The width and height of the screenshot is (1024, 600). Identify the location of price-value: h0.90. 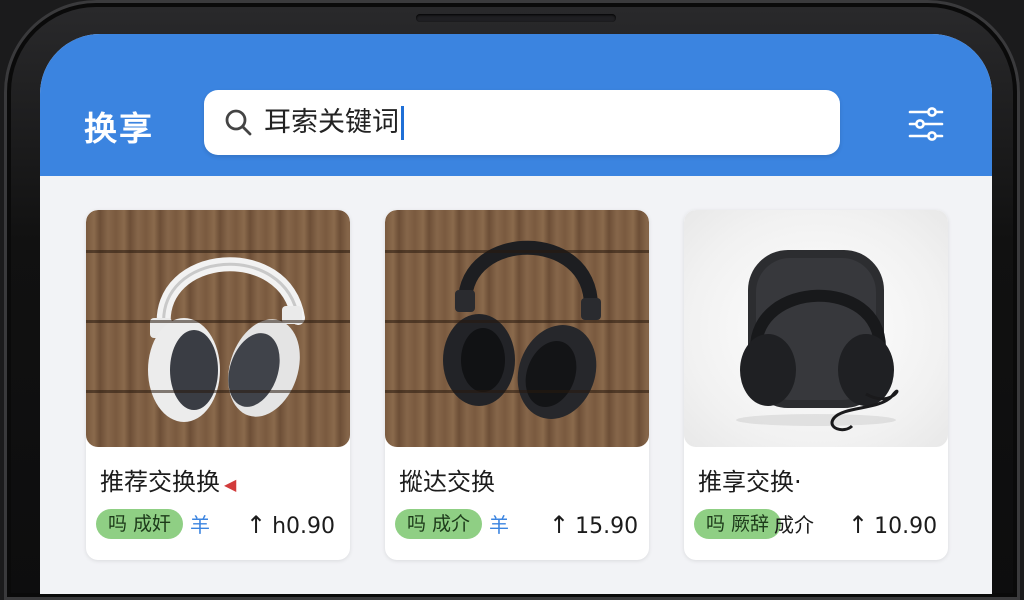
(304, 526).